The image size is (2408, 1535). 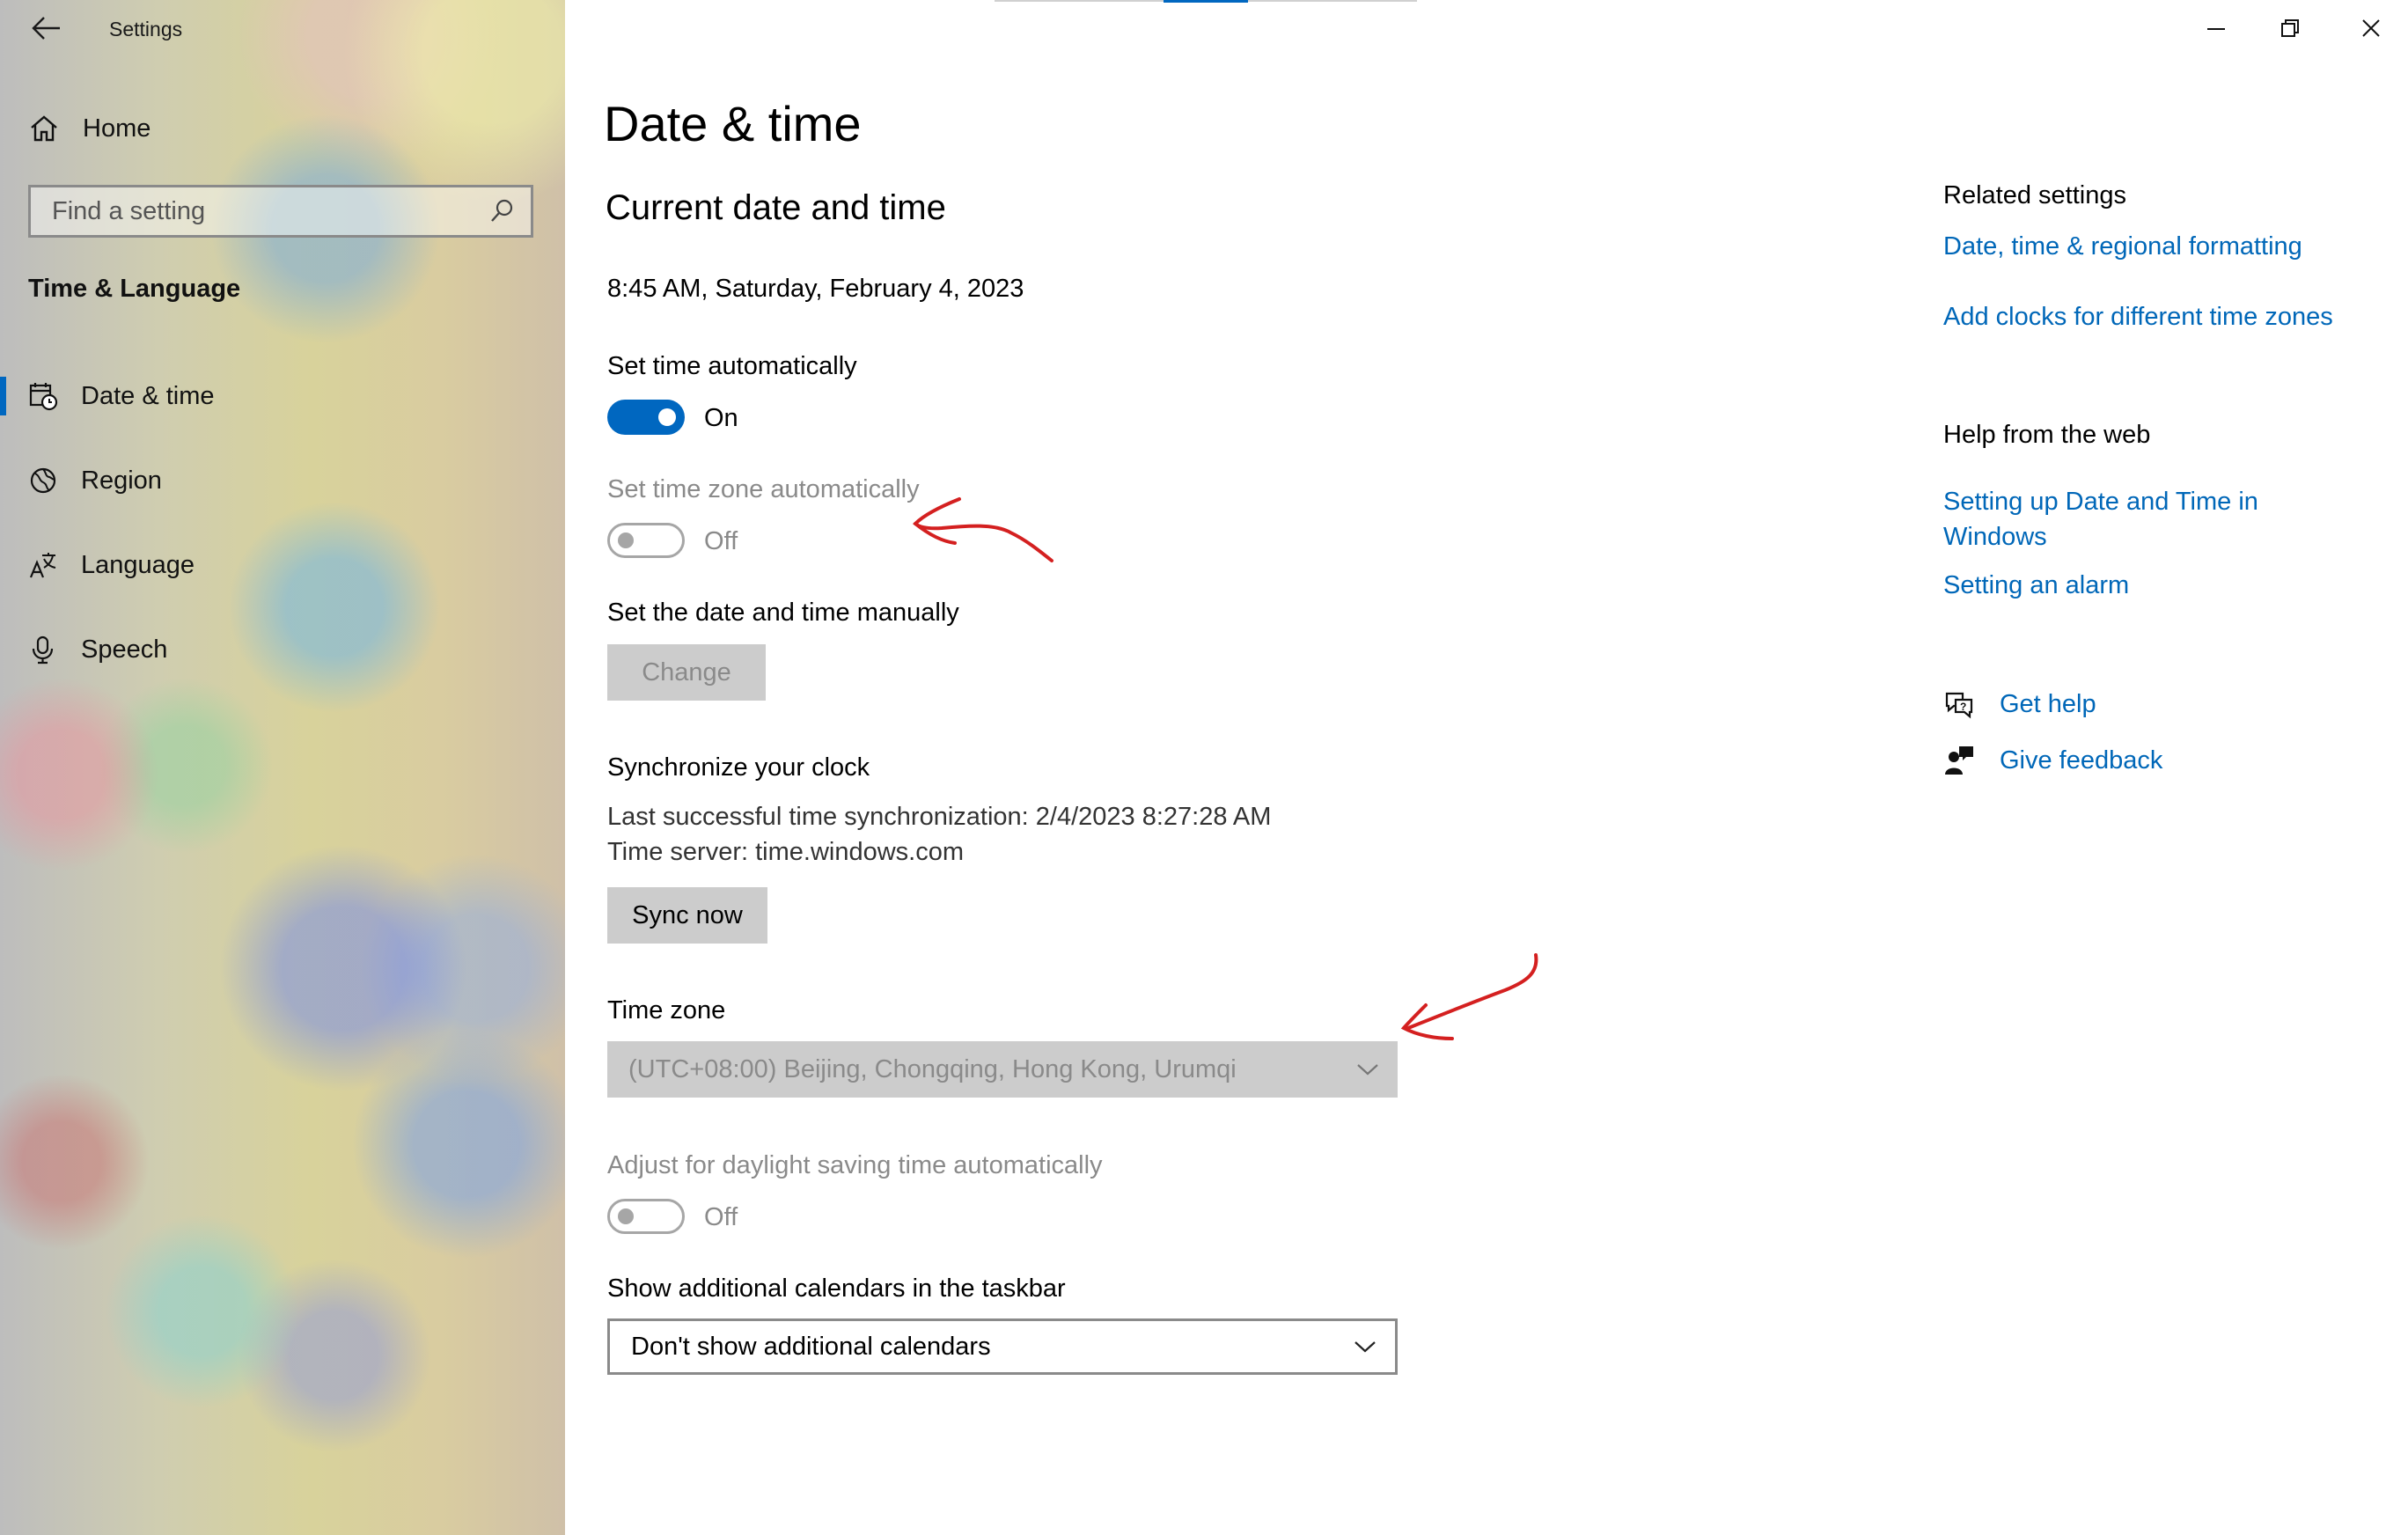 I want to click on related-settings-heading: Related settings, so click(x=2034, y=195).